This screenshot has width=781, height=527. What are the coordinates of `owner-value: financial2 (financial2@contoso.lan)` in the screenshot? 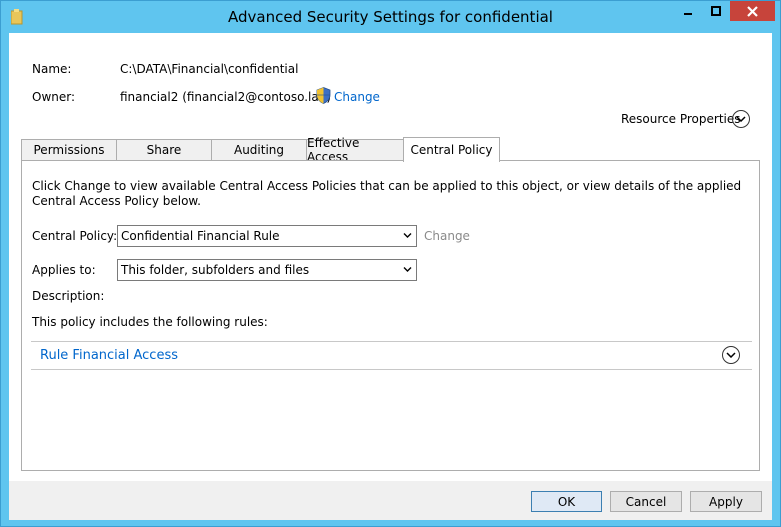 It's located at (226, 97).